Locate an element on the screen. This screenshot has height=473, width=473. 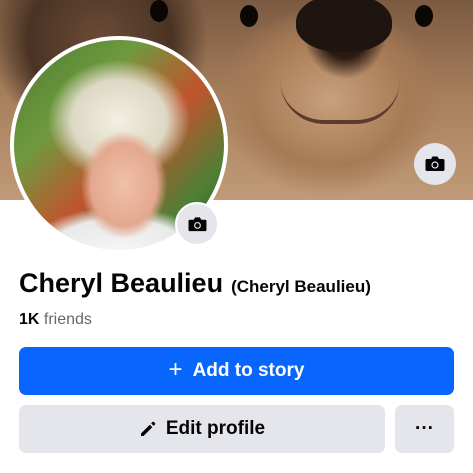
edit-profile-picture-button is located at coordinates (197, 224).